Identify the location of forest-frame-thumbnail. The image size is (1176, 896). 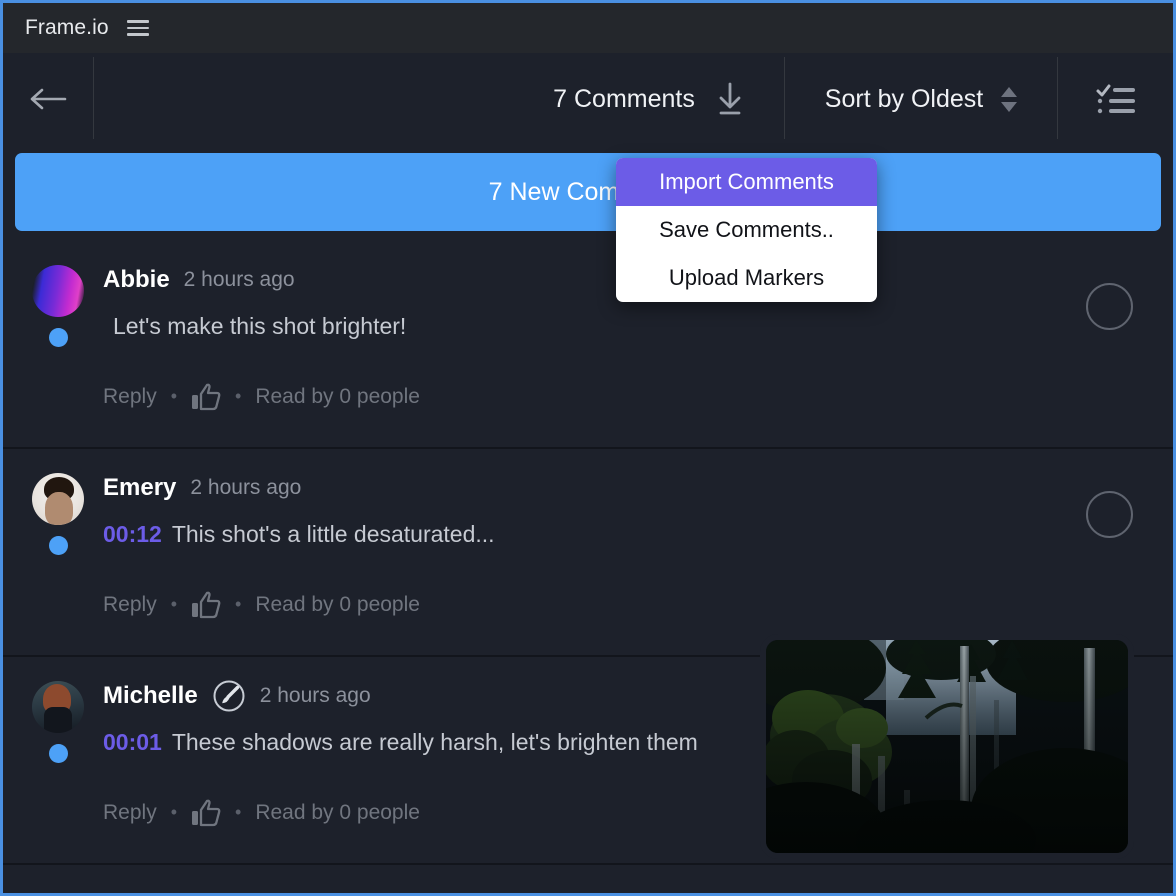
(947, 746).